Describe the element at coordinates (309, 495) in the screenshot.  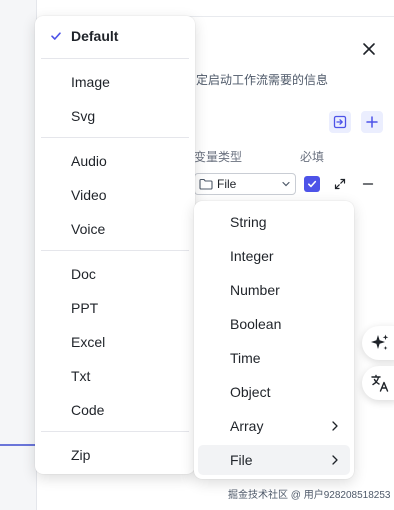
I see `watermark: 掘金技术社区 @ 用户928208518253` at that location.